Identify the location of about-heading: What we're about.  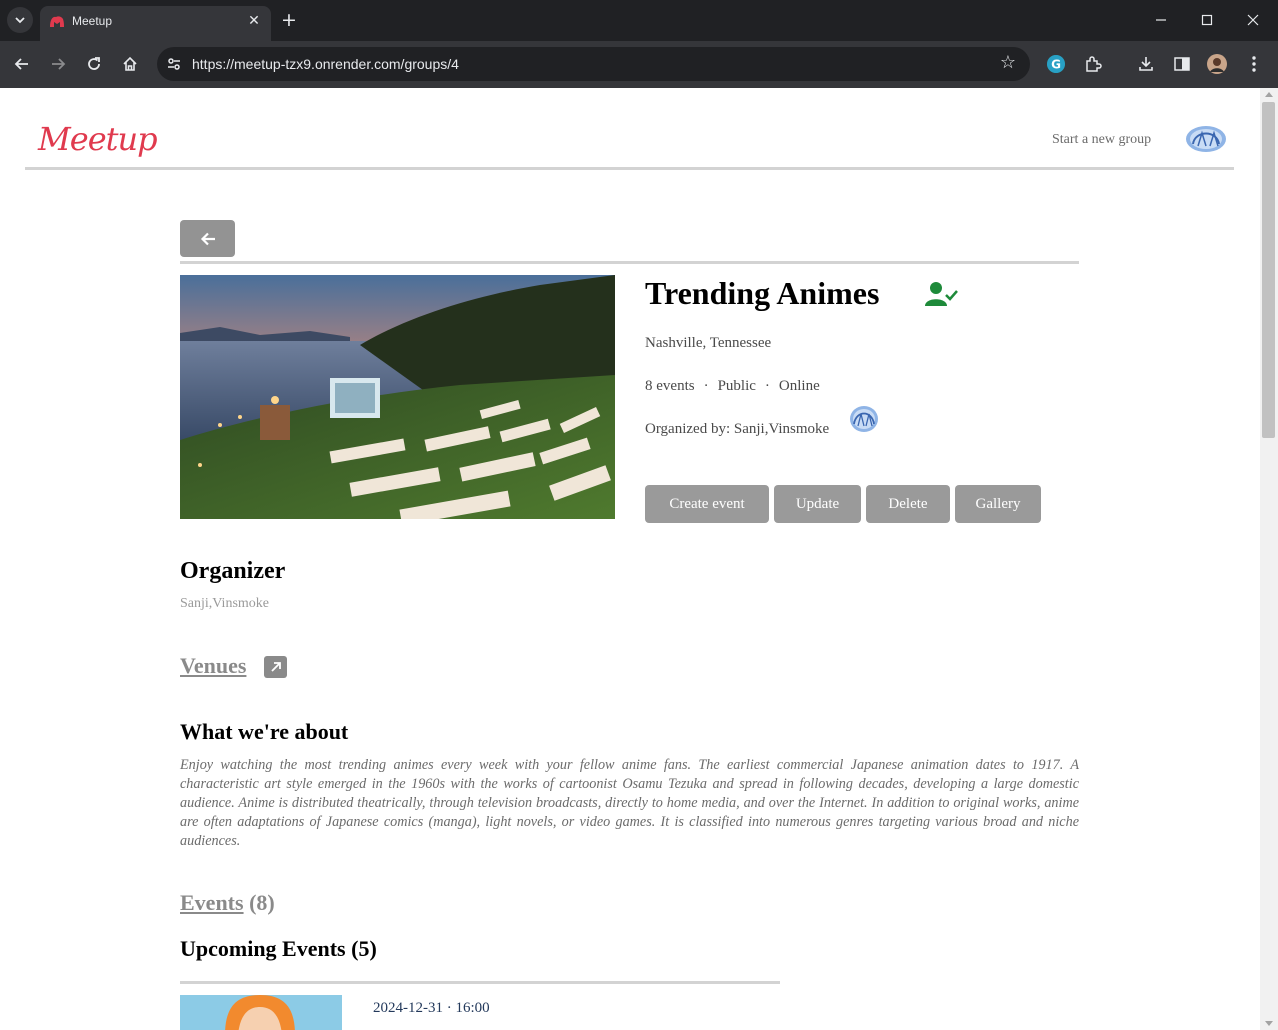
(264, 731).